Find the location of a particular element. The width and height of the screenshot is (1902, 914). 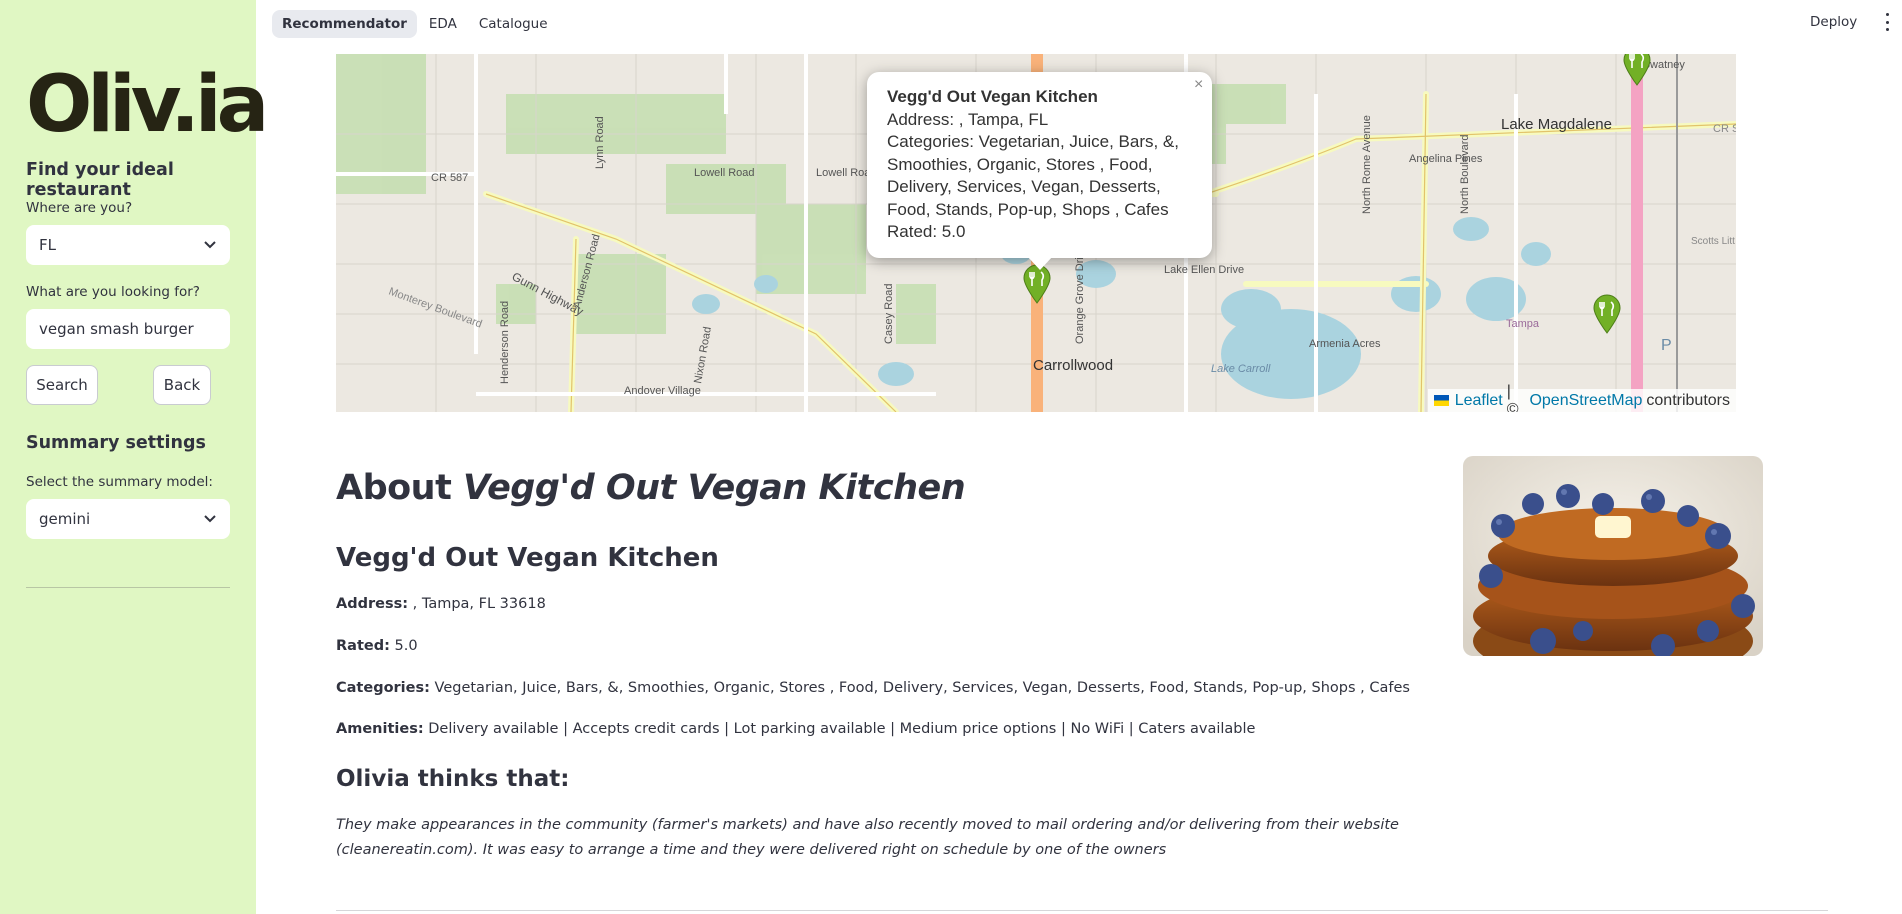

map-label-north-boulevard: North Boulevard is located at coordinates (1465, 175).